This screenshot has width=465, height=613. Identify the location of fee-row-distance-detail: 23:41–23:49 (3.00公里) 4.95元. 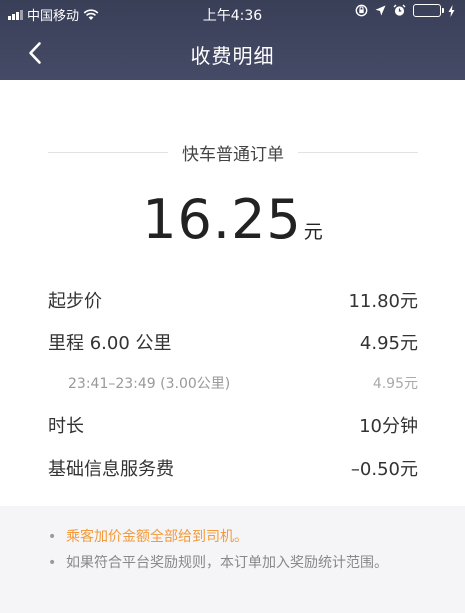
(233, 383).